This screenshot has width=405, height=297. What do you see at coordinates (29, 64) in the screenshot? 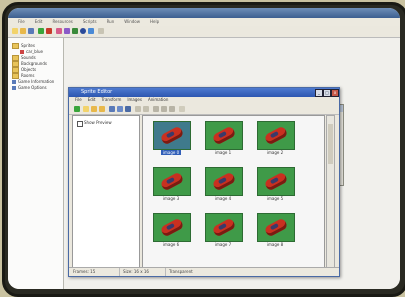
I see `tree-item-backgrounds: Backgrounds` at bounding box center [29, 64].